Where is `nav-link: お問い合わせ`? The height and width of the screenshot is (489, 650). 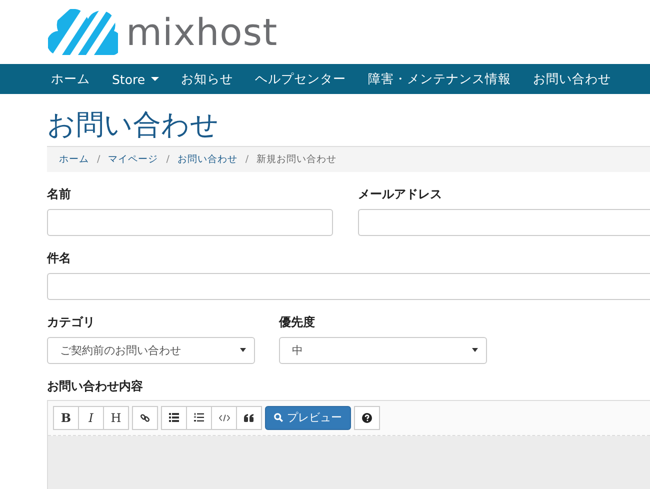
nav-link: お問い合わせ is located at coordinates (572, 79).